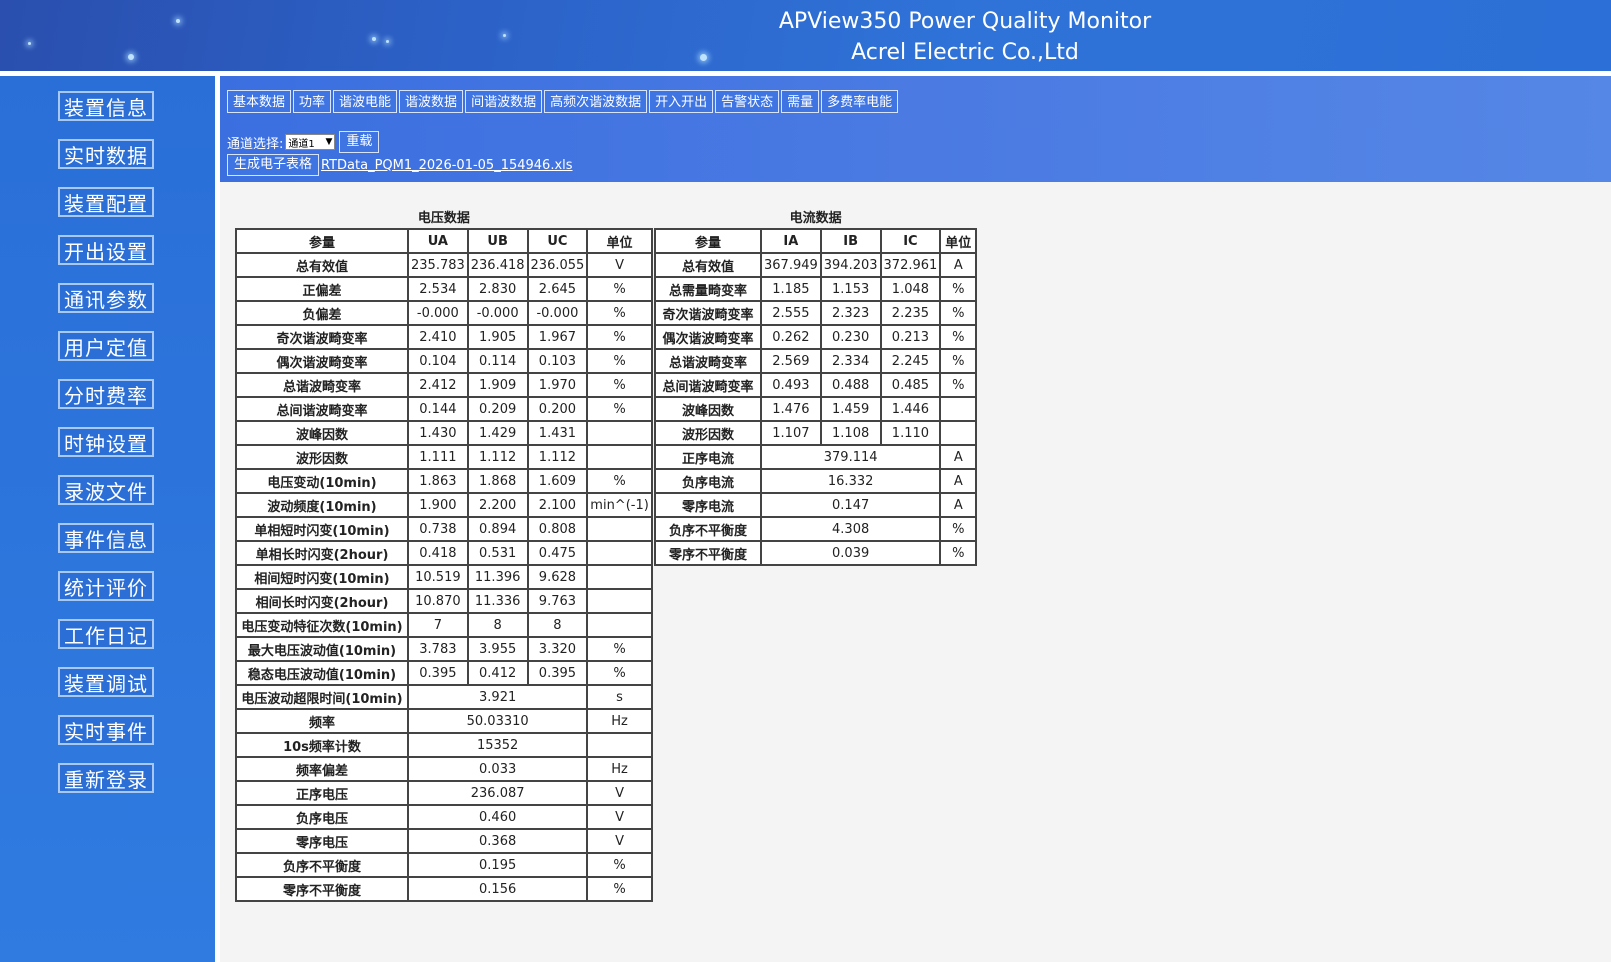 The width and height of the screenshot is (1611, 962). Describe the element at coordinates (791, 265) in the screenshot. I see `value-cell: 367.949` at that location.